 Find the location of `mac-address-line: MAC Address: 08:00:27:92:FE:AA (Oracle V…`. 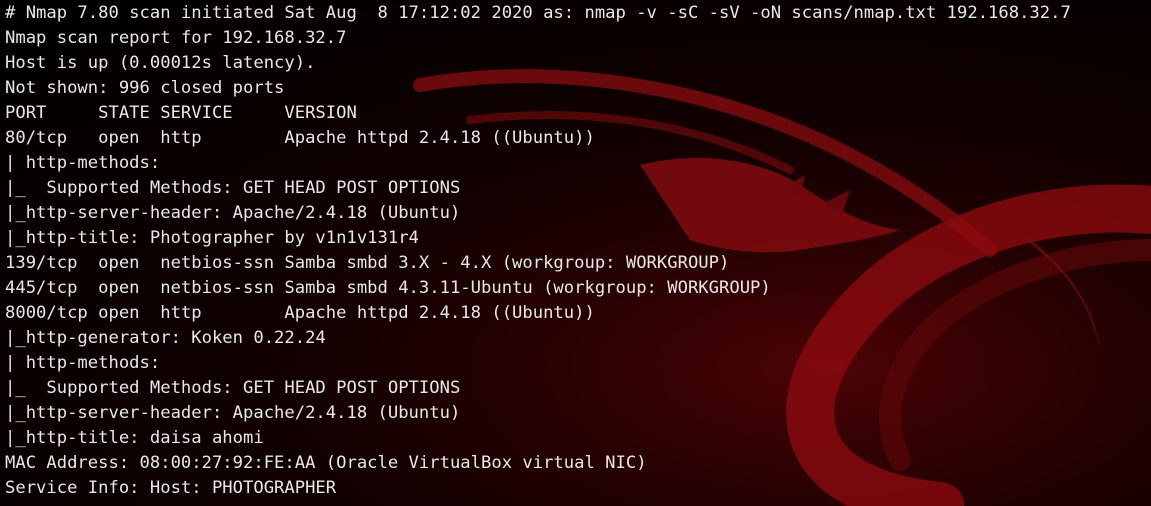

mac-address-line: MAC Address: 08:00:27:92:FE:AA (Oracle V… is located at coordinates (326, 463).